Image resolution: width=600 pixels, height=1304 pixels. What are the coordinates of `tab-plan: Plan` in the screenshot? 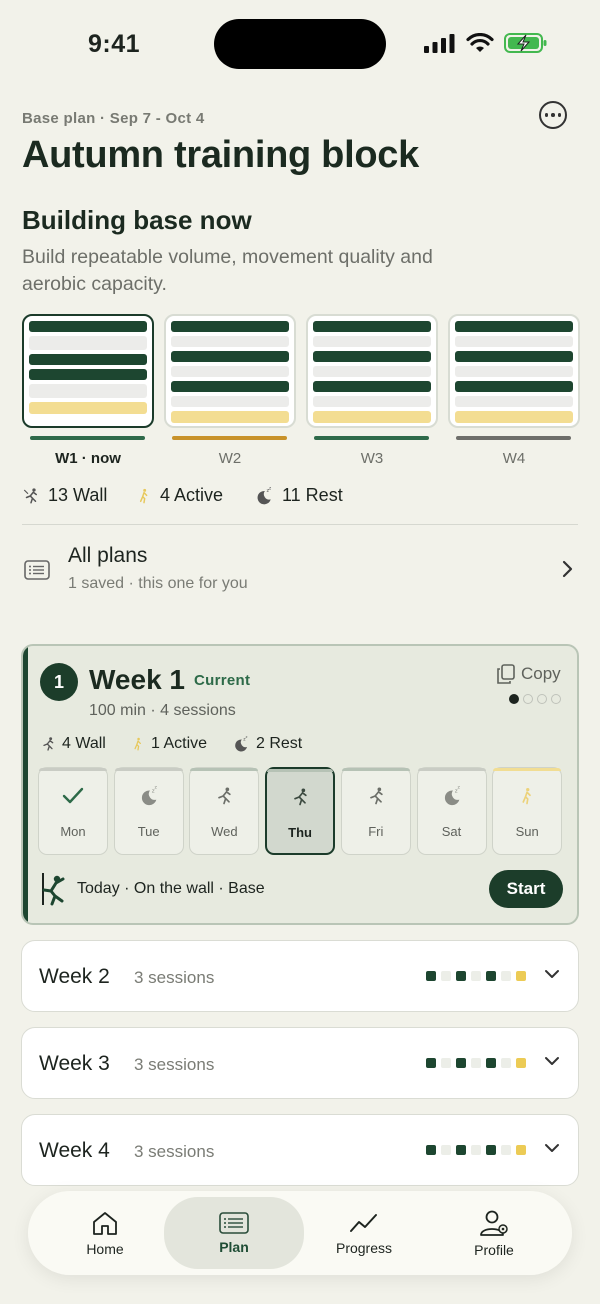 It's located at (234, 1233).